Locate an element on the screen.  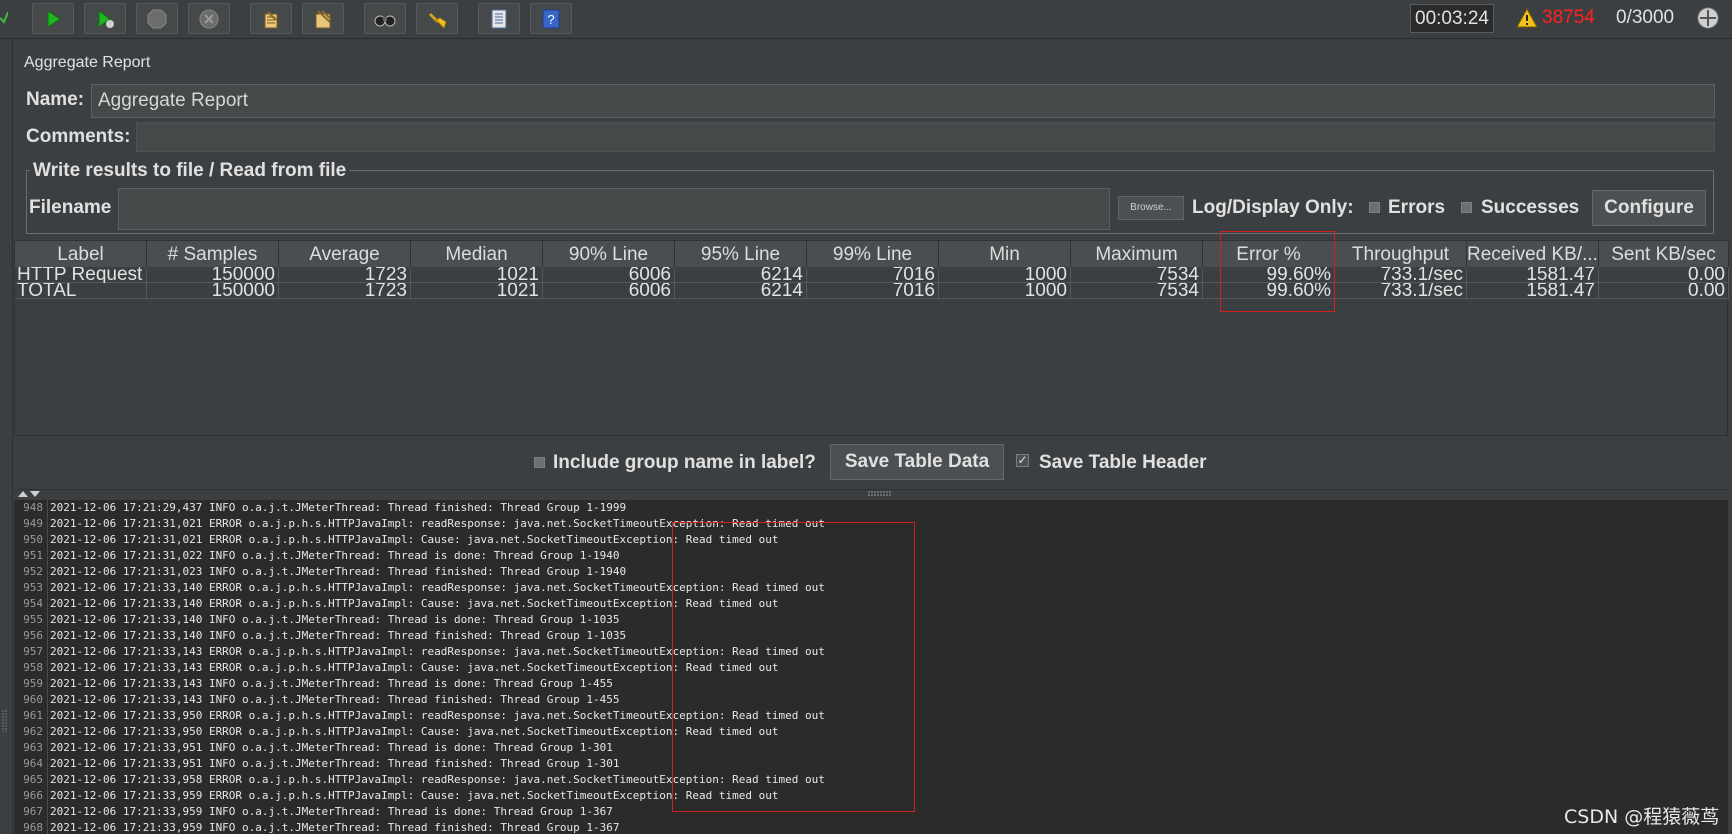
errors-checkbox is located at coordinates (1374, 207).